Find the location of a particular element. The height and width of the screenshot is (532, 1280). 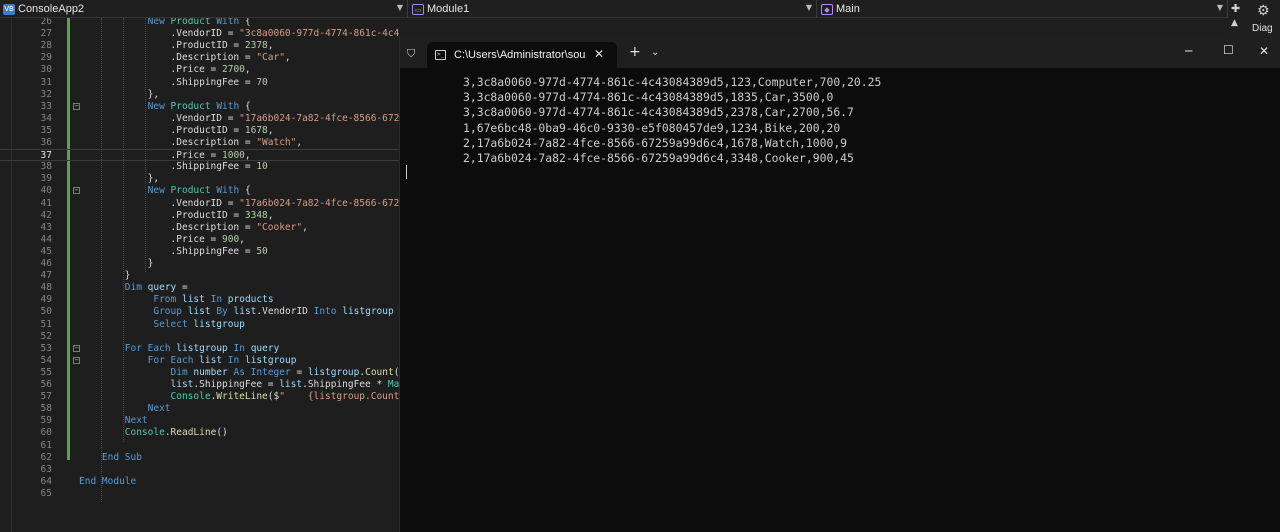

line-number: 45 is located at coordinates (46, 251).